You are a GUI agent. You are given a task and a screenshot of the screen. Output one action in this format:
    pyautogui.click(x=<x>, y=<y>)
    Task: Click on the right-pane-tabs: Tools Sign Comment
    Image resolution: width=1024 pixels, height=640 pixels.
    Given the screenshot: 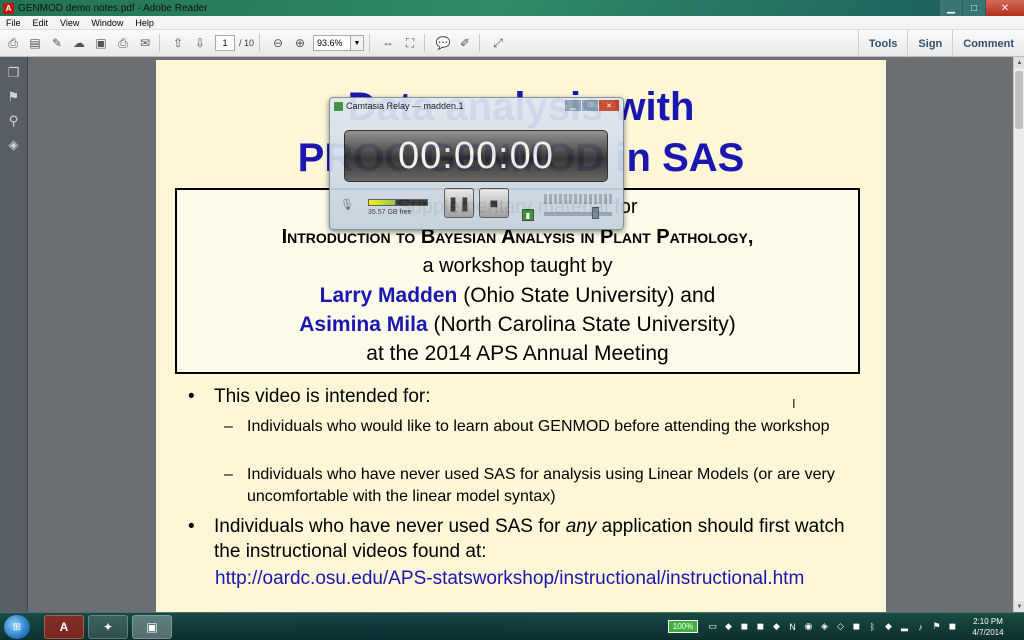 What is the action you would take?
    pyautogui.click(x=940, y=43)
    